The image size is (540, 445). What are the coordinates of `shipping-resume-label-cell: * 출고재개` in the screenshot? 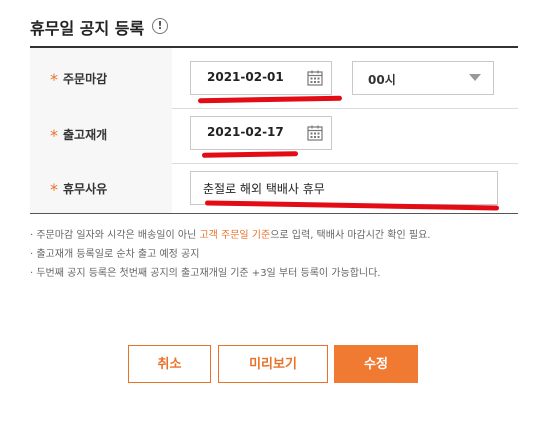 It's located at (101, 135).